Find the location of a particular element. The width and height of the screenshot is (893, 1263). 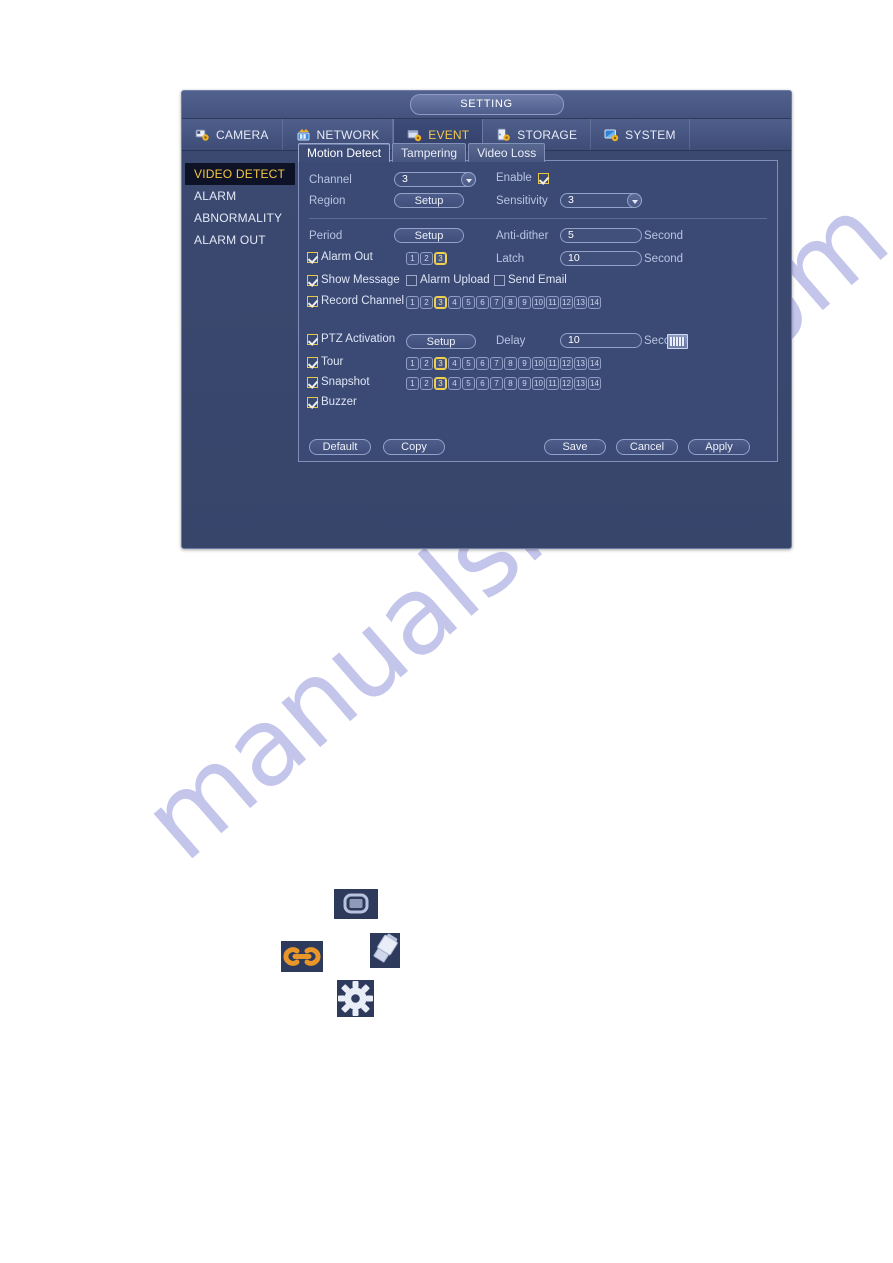

tour-chip-11: 11 is located at coordinates (552, 363).